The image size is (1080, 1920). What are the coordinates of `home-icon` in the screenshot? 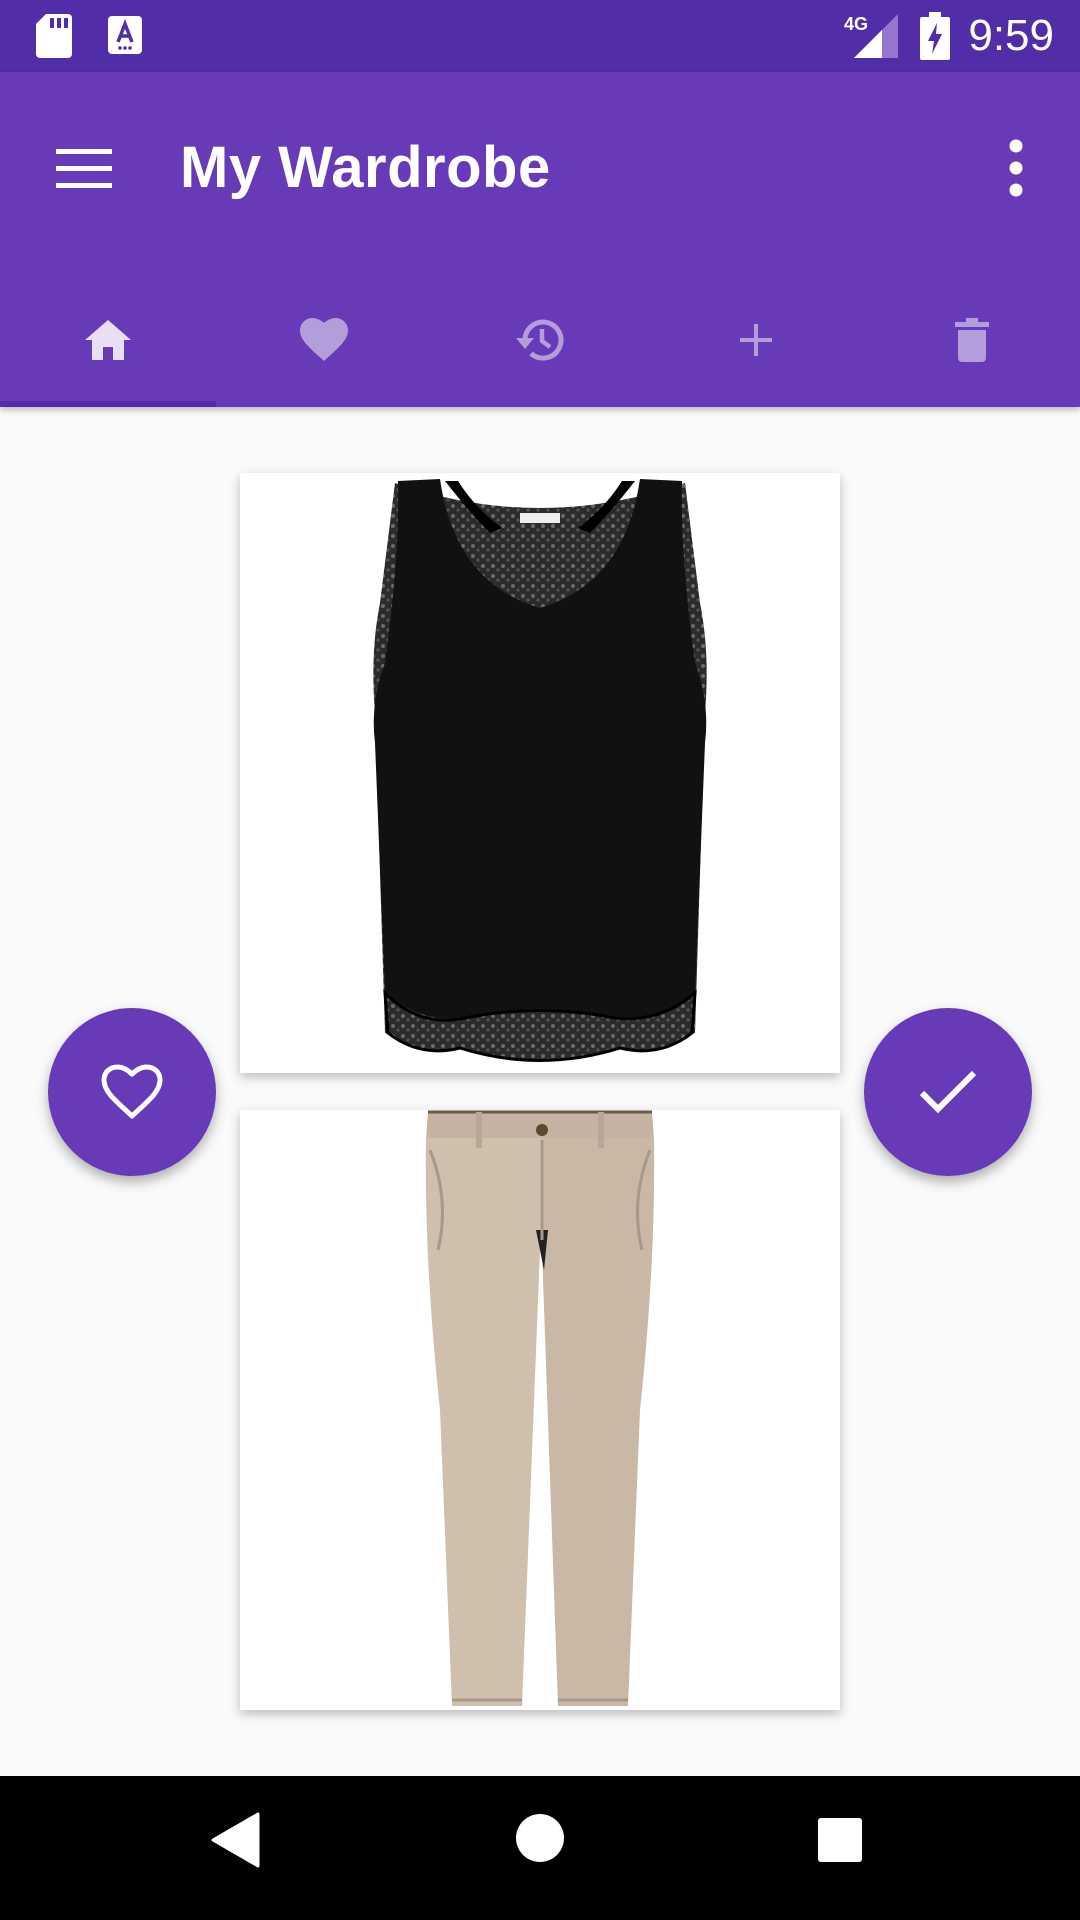 It's located at (108, 339).